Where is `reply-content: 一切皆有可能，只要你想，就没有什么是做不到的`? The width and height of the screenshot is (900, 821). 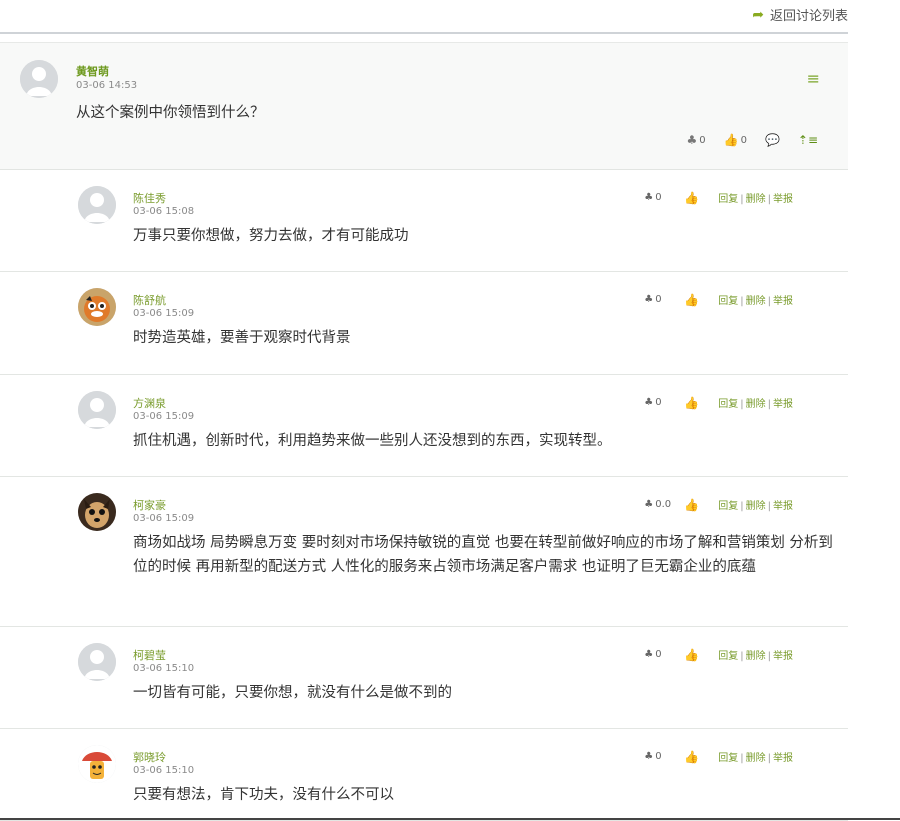 reply-content: 一切皆有可能，只要你想，就没有什么是做不到的 is located at coordinates (292, 693).